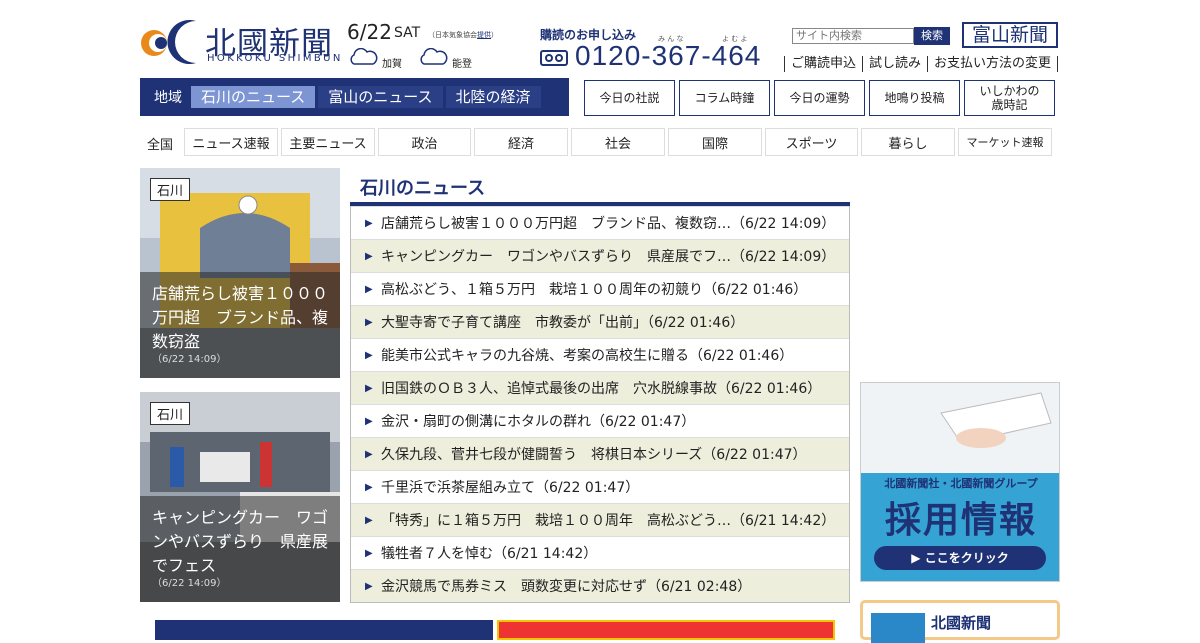 This screenshot has height=643, width=1200. What do you see at coordinates (424, 142) in the screenshot?
I see `category-politics: 政治` at bounding box center [424, 142].